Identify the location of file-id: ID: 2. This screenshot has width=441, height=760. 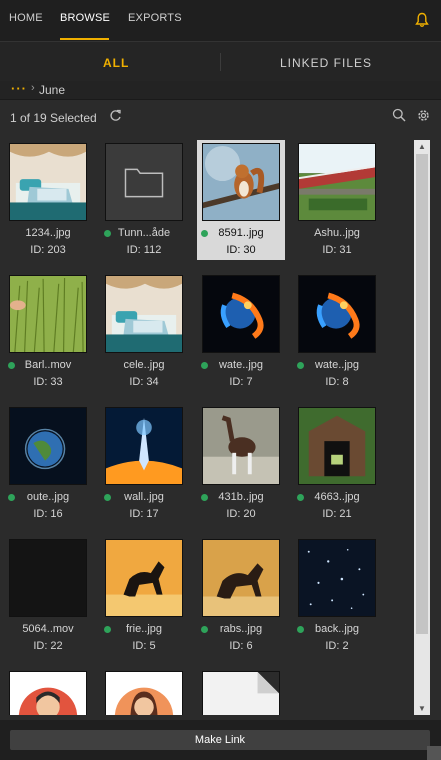
(337, 646).